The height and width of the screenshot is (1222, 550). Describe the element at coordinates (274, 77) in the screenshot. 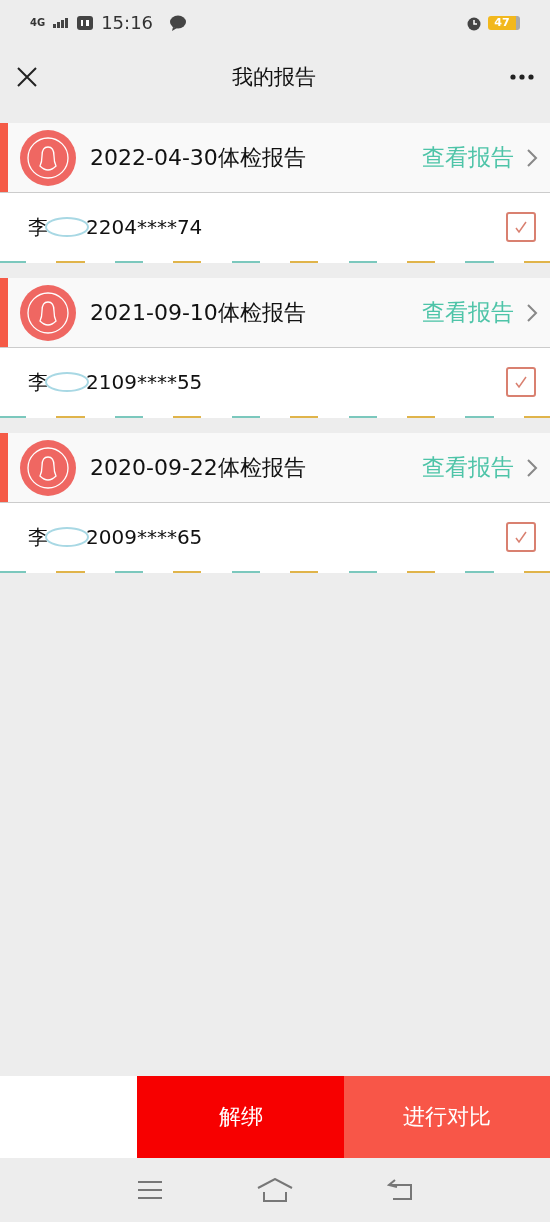

I see `page-title: 我的报告` at that location.